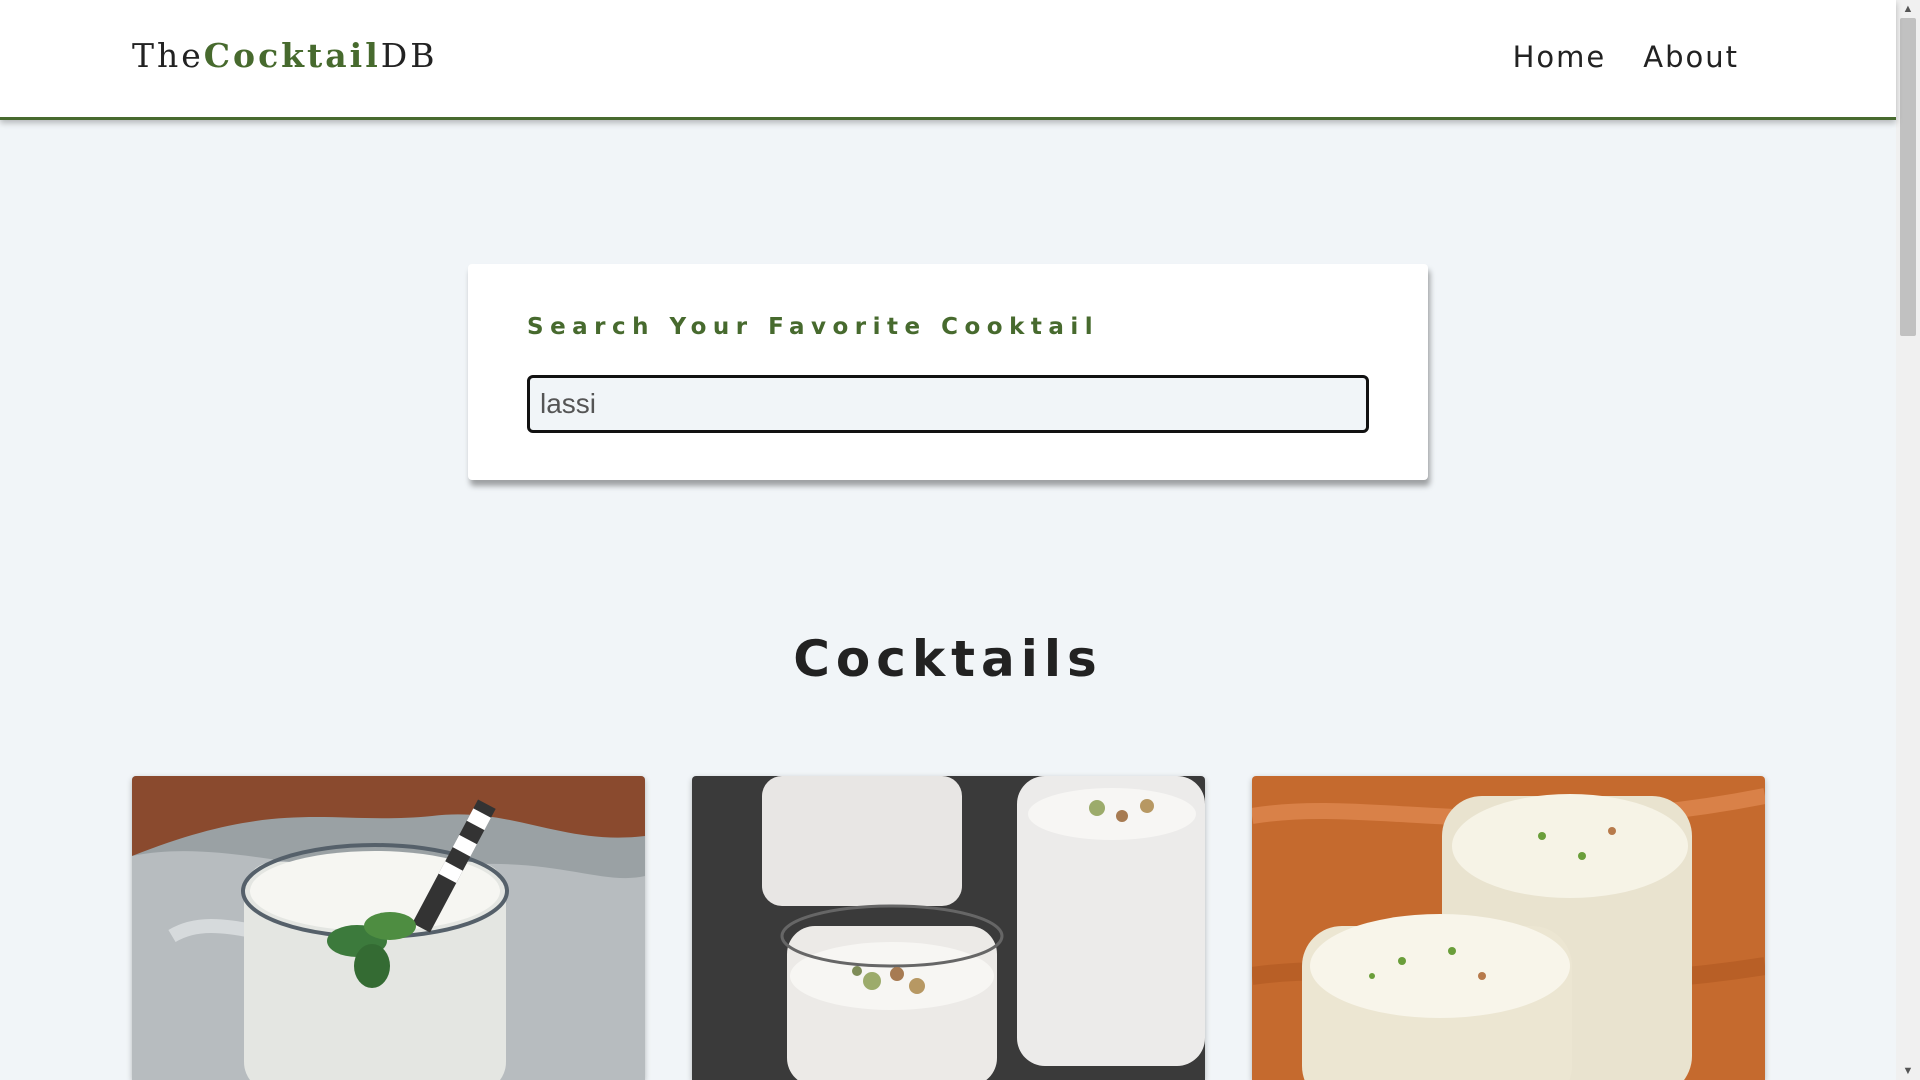 This screenshot has width=1920, height=1080. Describe the element at coordinates (292, 55) in the screenshot. I see `logo-accent: Cocktail` at that location.